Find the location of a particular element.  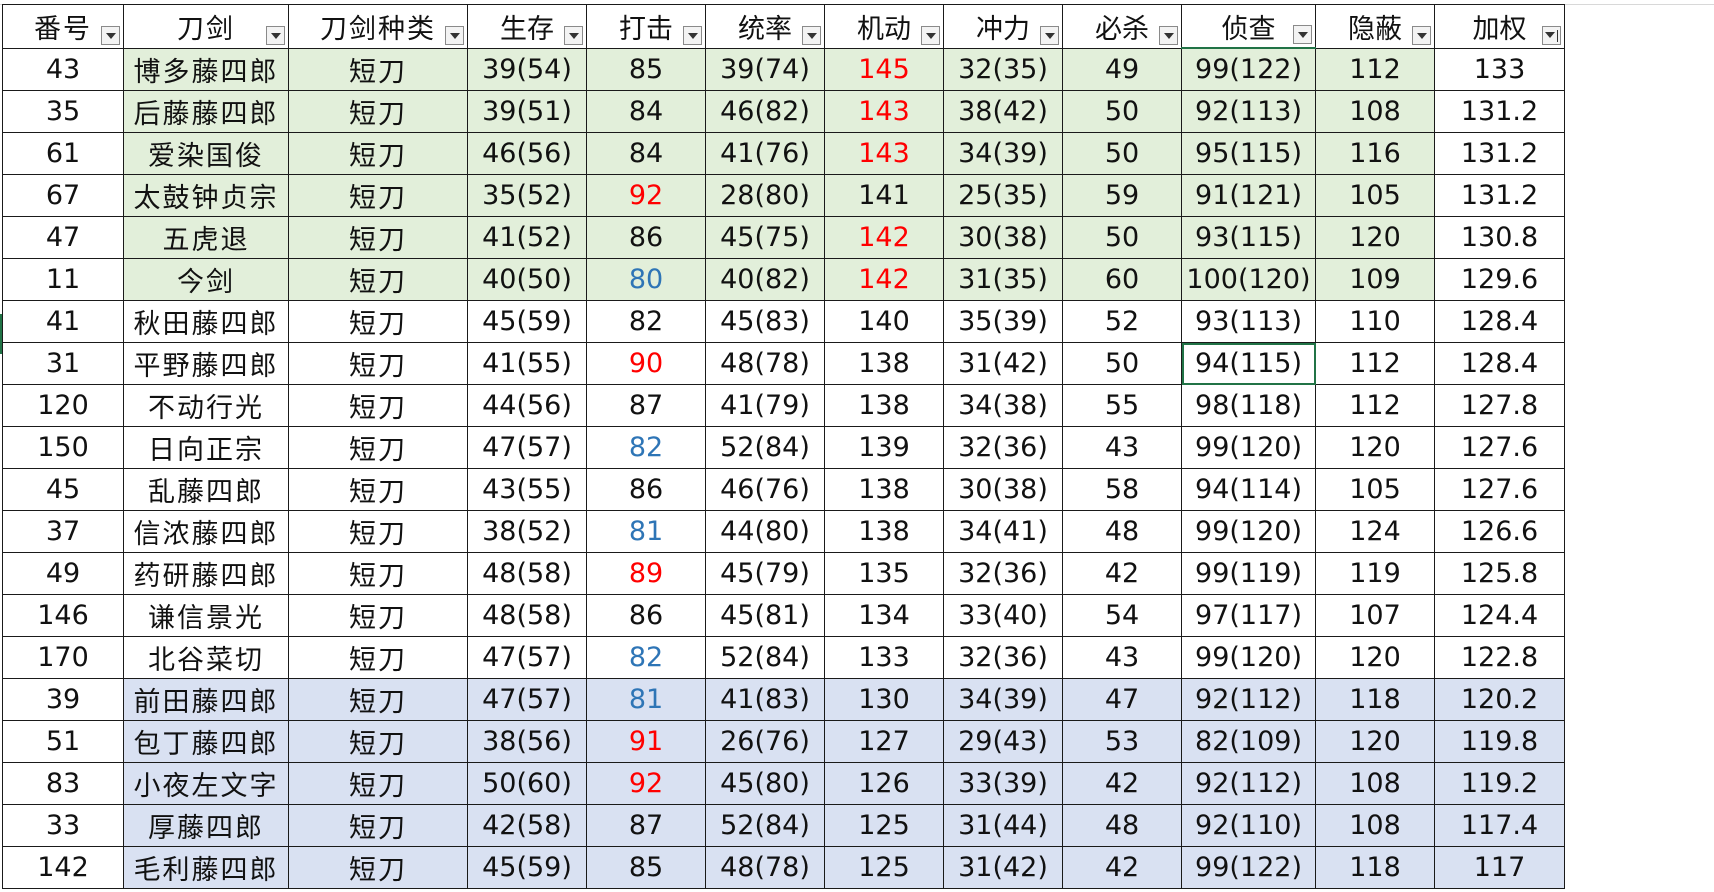

cell-weighted: 133 is located at coordinates (1499, 69).